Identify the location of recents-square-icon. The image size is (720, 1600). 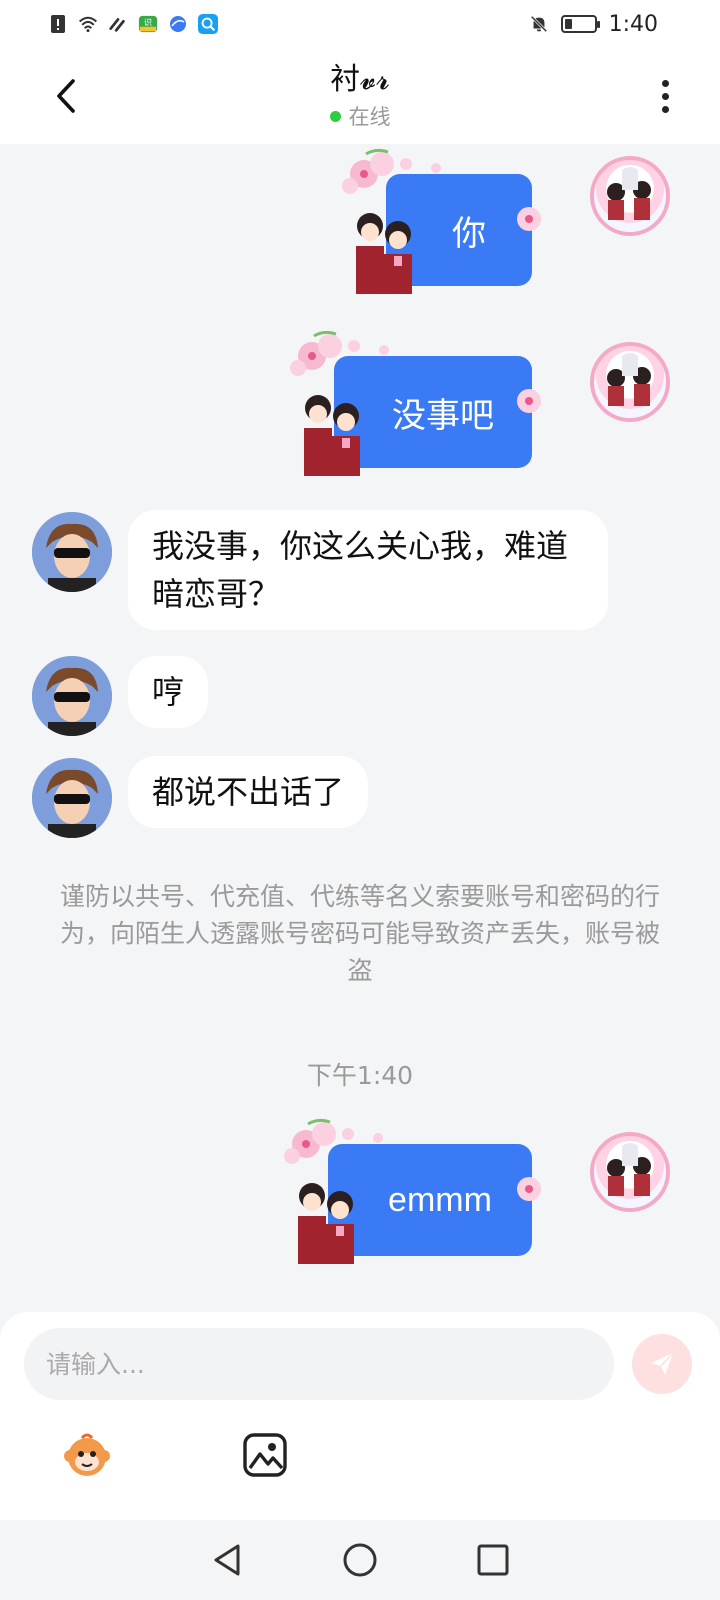
(493, 1560).